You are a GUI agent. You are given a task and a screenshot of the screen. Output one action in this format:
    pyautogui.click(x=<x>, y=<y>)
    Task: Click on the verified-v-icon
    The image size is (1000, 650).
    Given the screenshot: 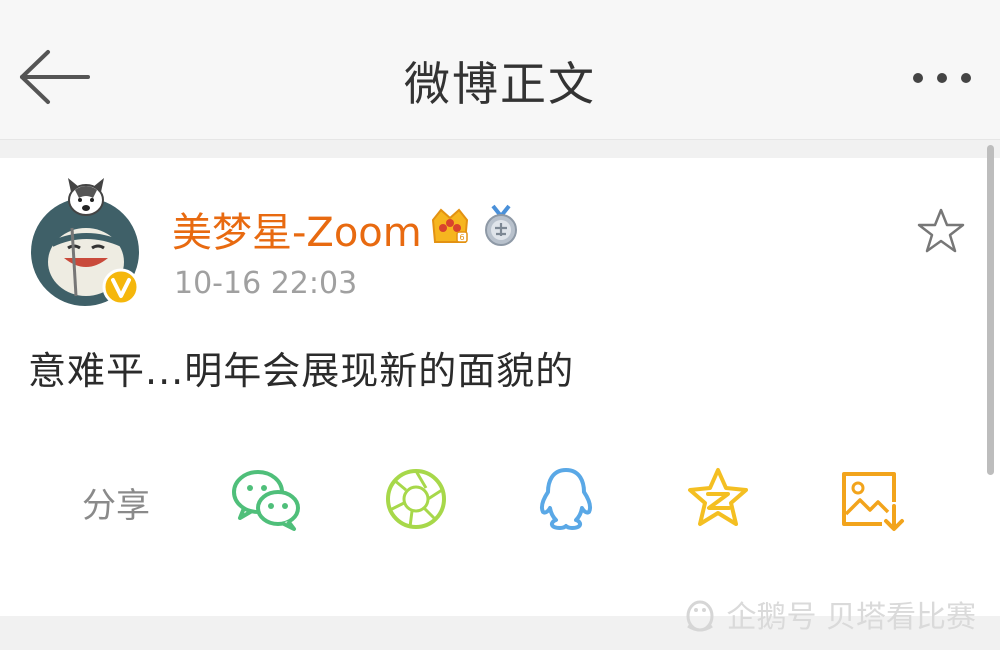 What is the action you would take?
    pyautogui.click(x=121, y=287)
    